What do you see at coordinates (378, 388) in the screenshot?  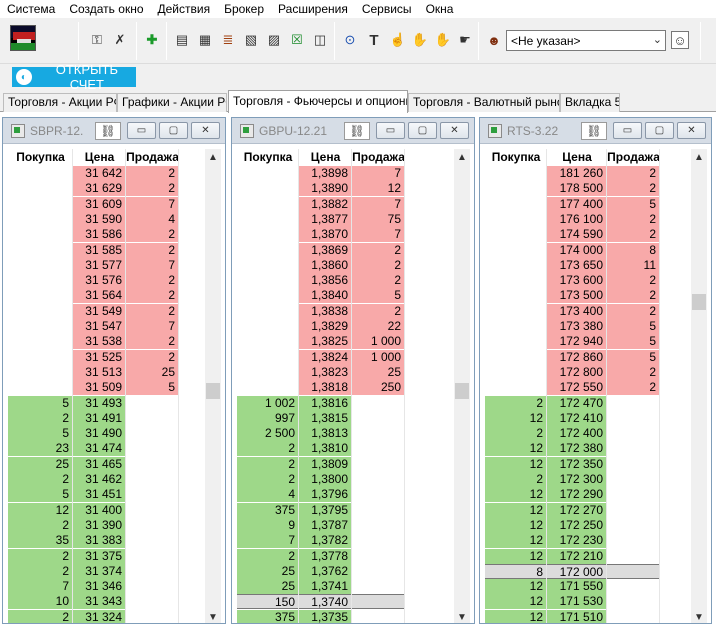 I see `sell-cell: 250` at bounding box center [378, 388].